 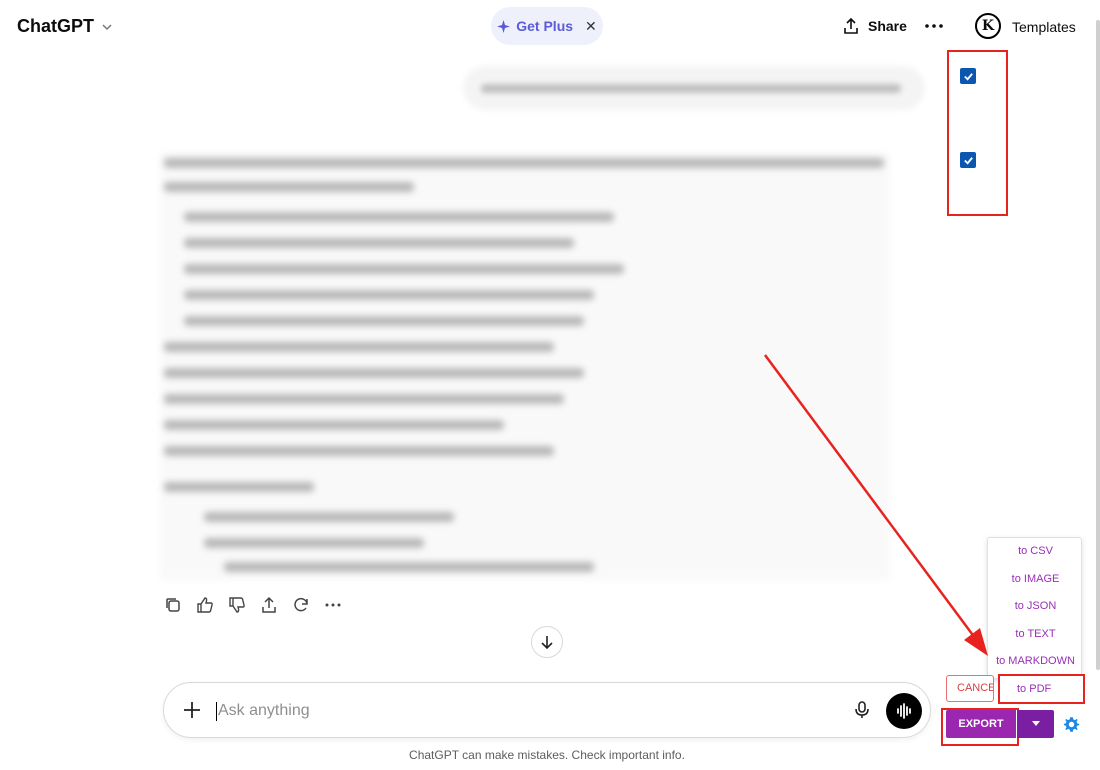 I want to click on get-plus-banner: Get Plus ✕, so click(x=547, y=26).